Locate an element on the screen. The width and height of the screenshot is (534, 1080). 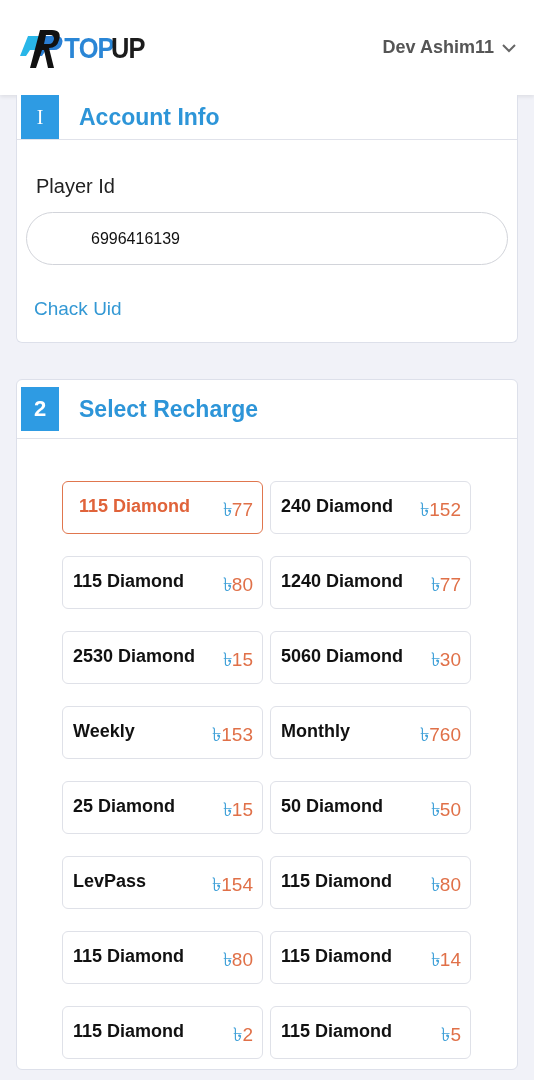
player-id-field: 6996416139 is located at coordinates (267, 238).